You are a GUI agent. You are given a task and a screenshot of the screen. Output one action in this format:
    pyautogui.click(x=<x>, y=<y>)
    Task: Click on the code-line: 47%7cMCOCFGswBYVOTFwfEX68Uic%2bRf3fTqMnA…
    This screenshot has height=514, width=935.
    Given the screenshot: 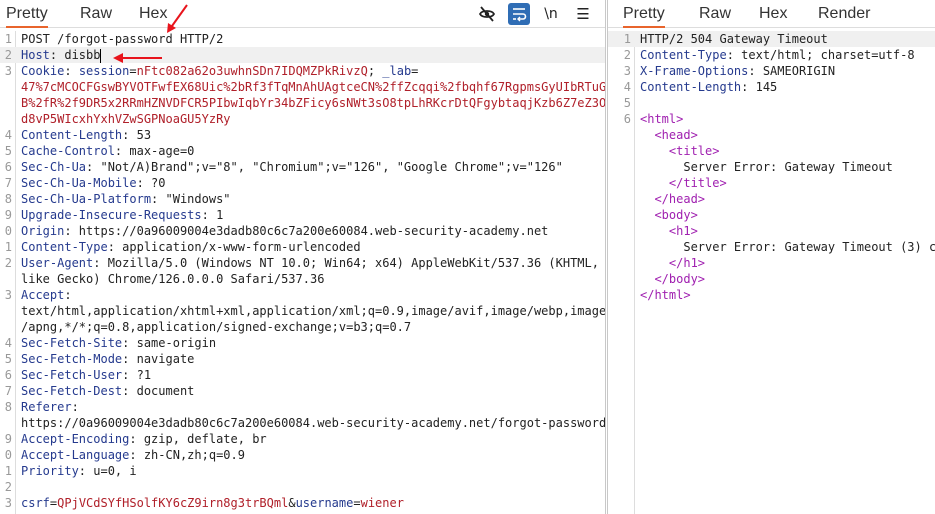 What is the action you would take?
    pyautogui.click(x=302, y=87)
    